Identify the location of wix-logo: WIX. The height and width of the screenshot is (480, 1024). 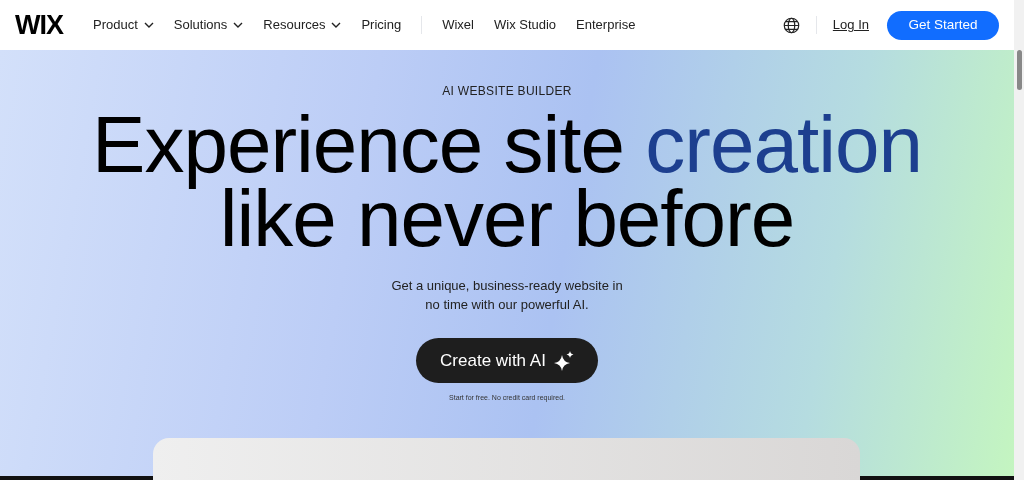
(39, 25).